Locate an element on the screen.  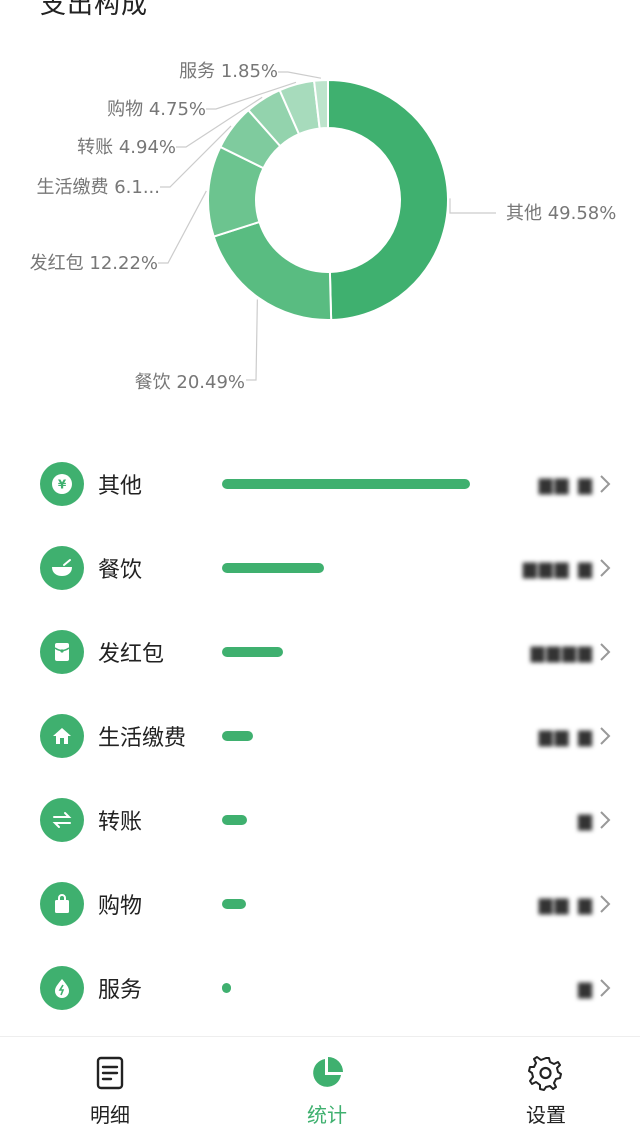
category-row-other: ¥ 其他 ▆▆ ▆ is located at coordinates (320, 484).